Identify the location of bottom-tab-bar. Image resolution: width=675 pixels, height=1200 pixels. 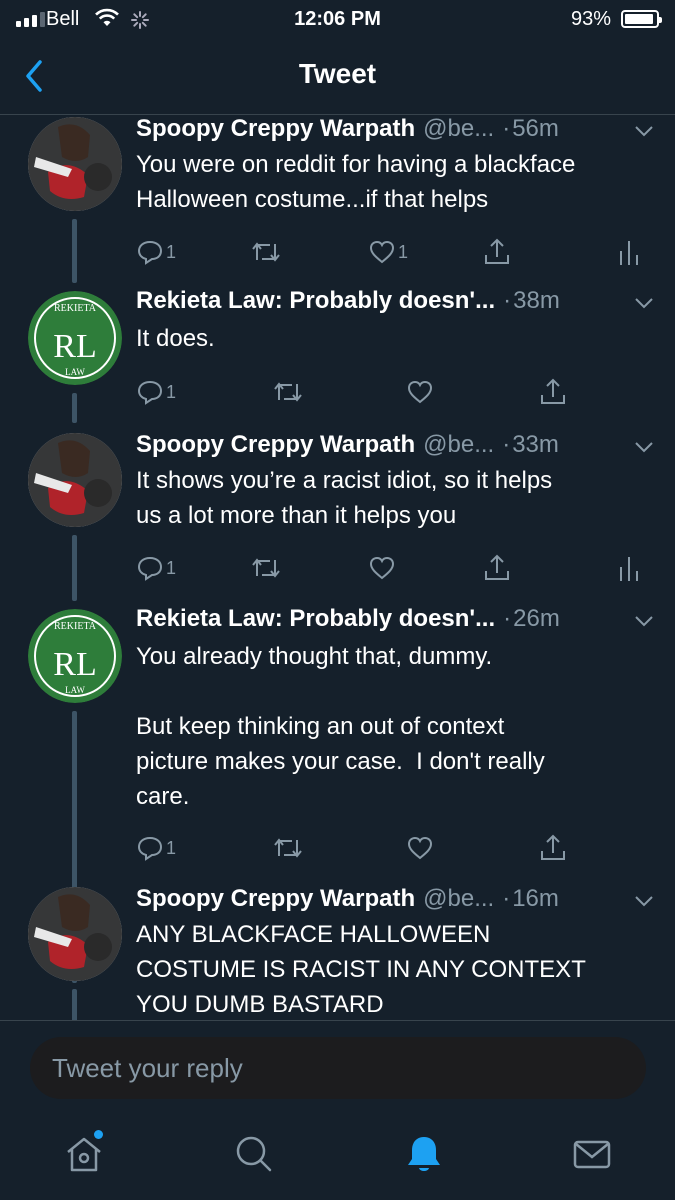
(337, 1150).